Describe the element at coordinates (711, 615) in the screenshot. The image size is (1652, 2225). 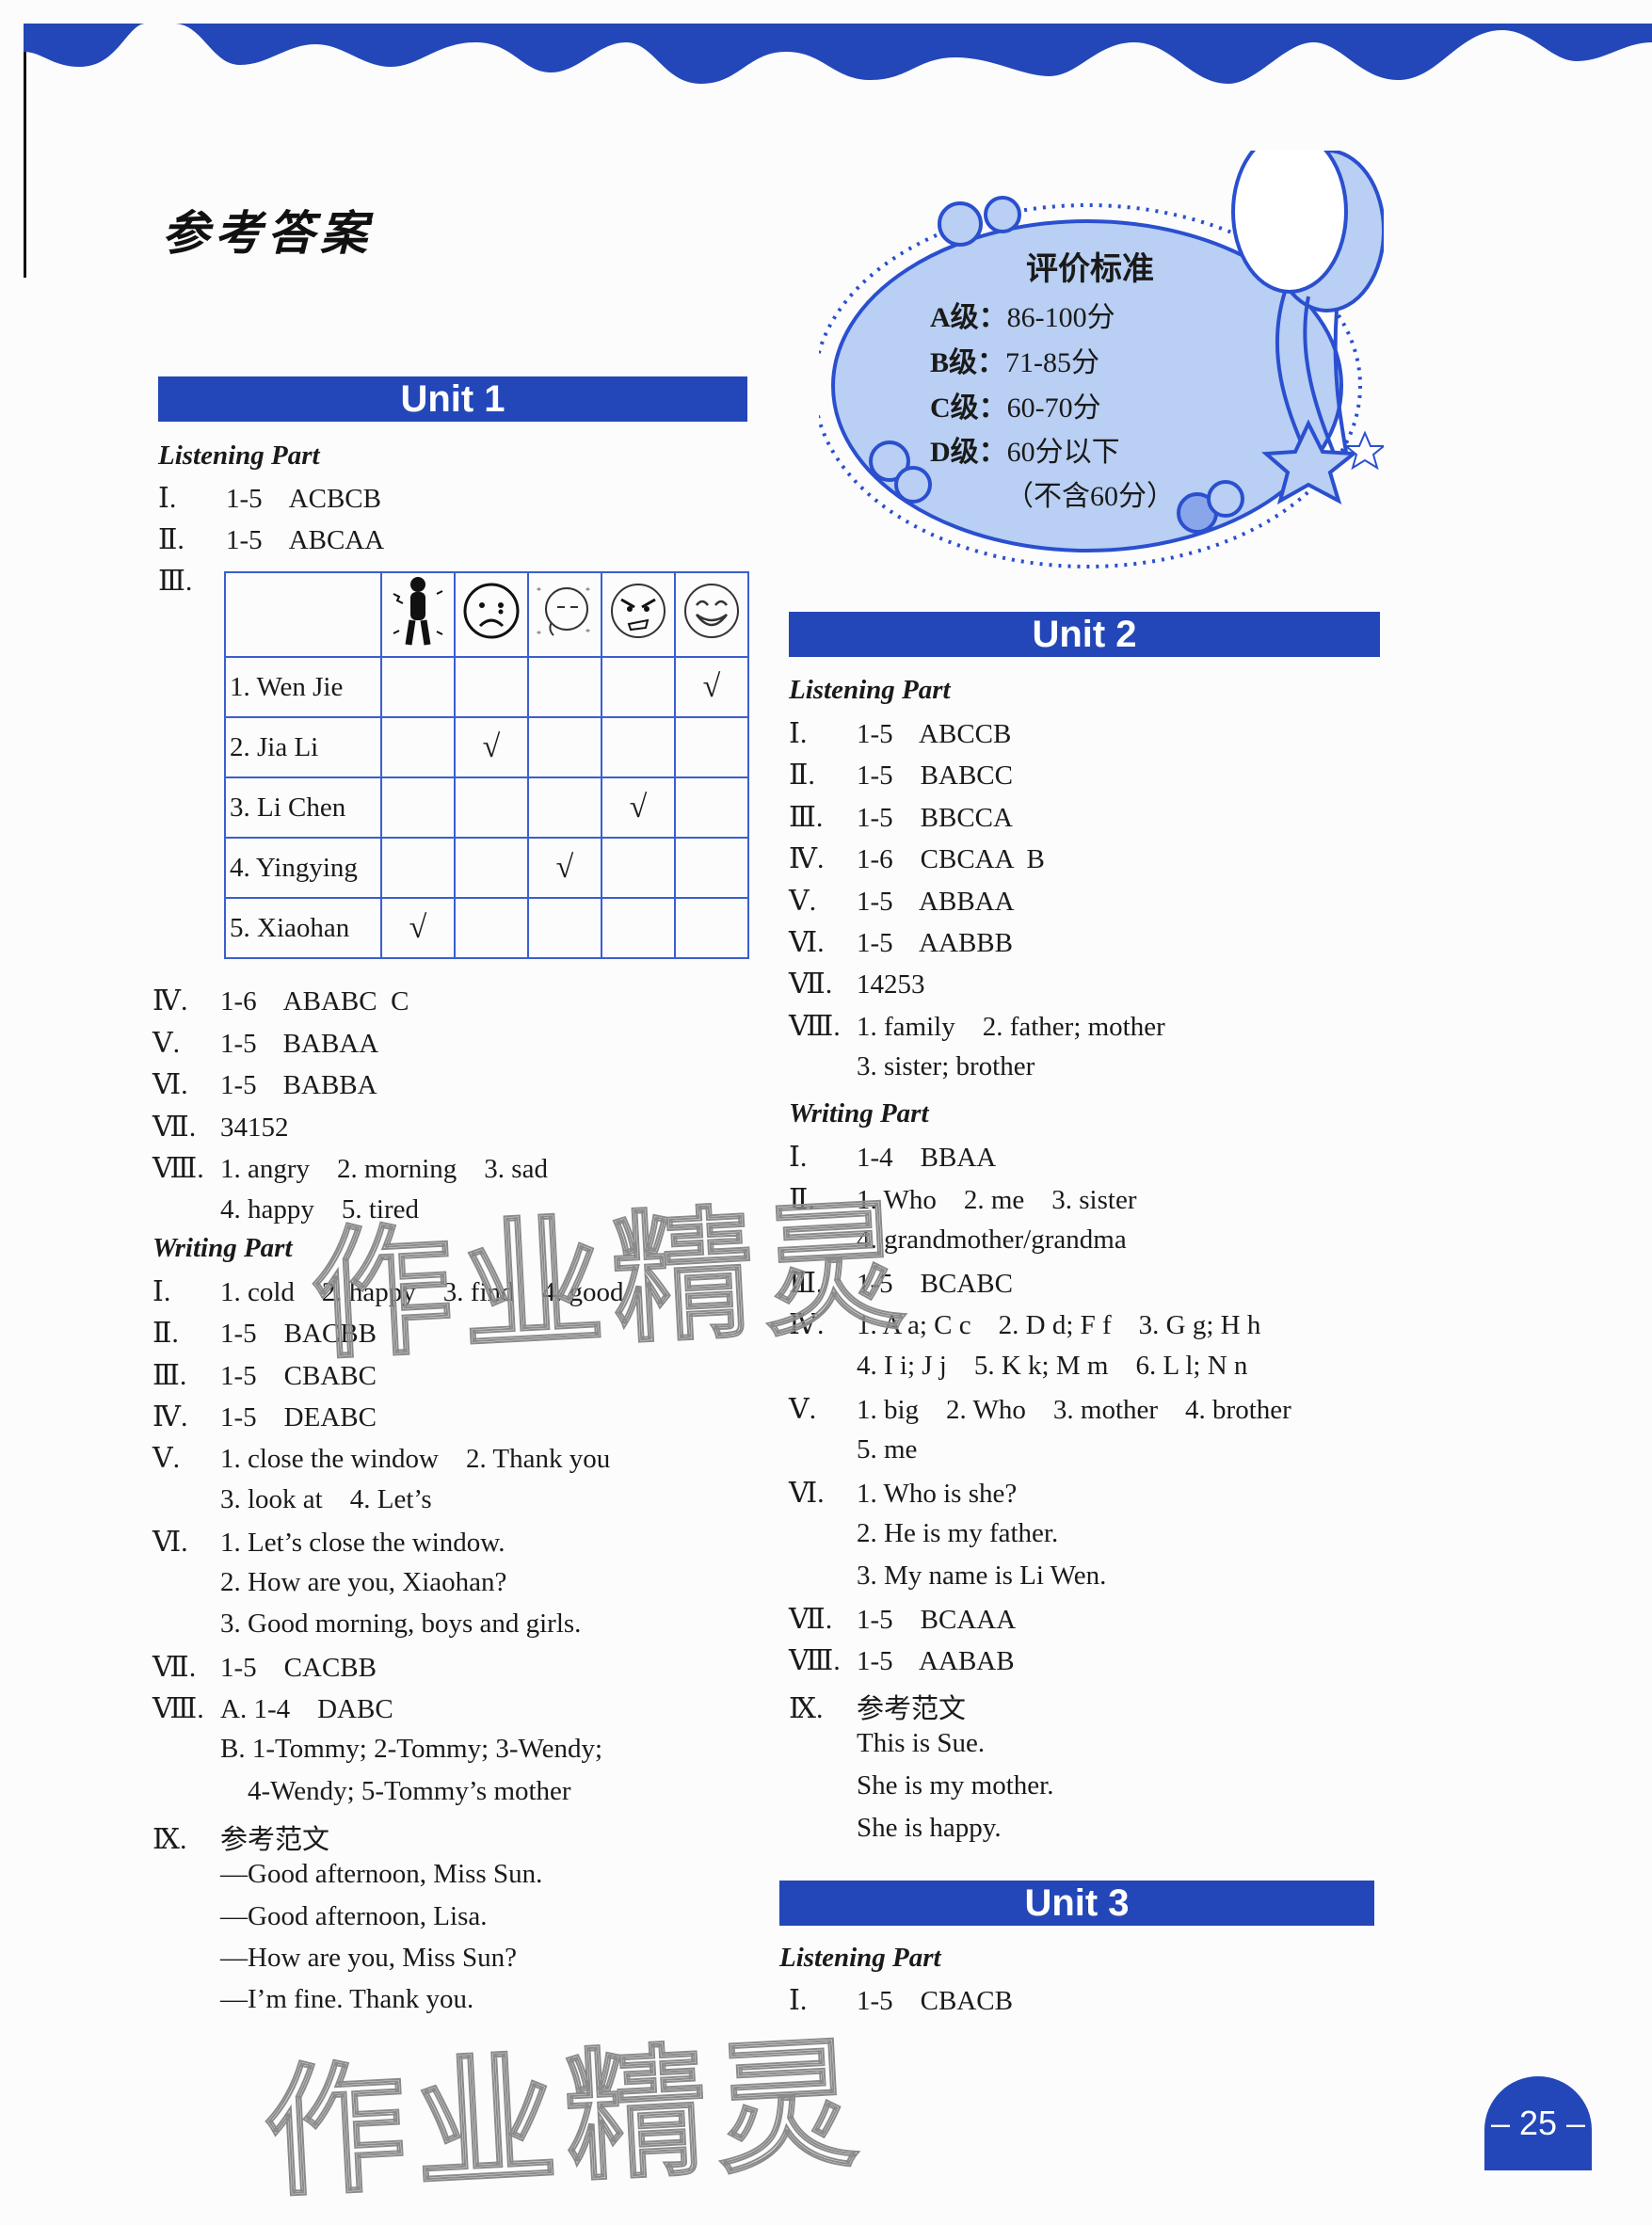
I see `happy-face-icon` at that location.